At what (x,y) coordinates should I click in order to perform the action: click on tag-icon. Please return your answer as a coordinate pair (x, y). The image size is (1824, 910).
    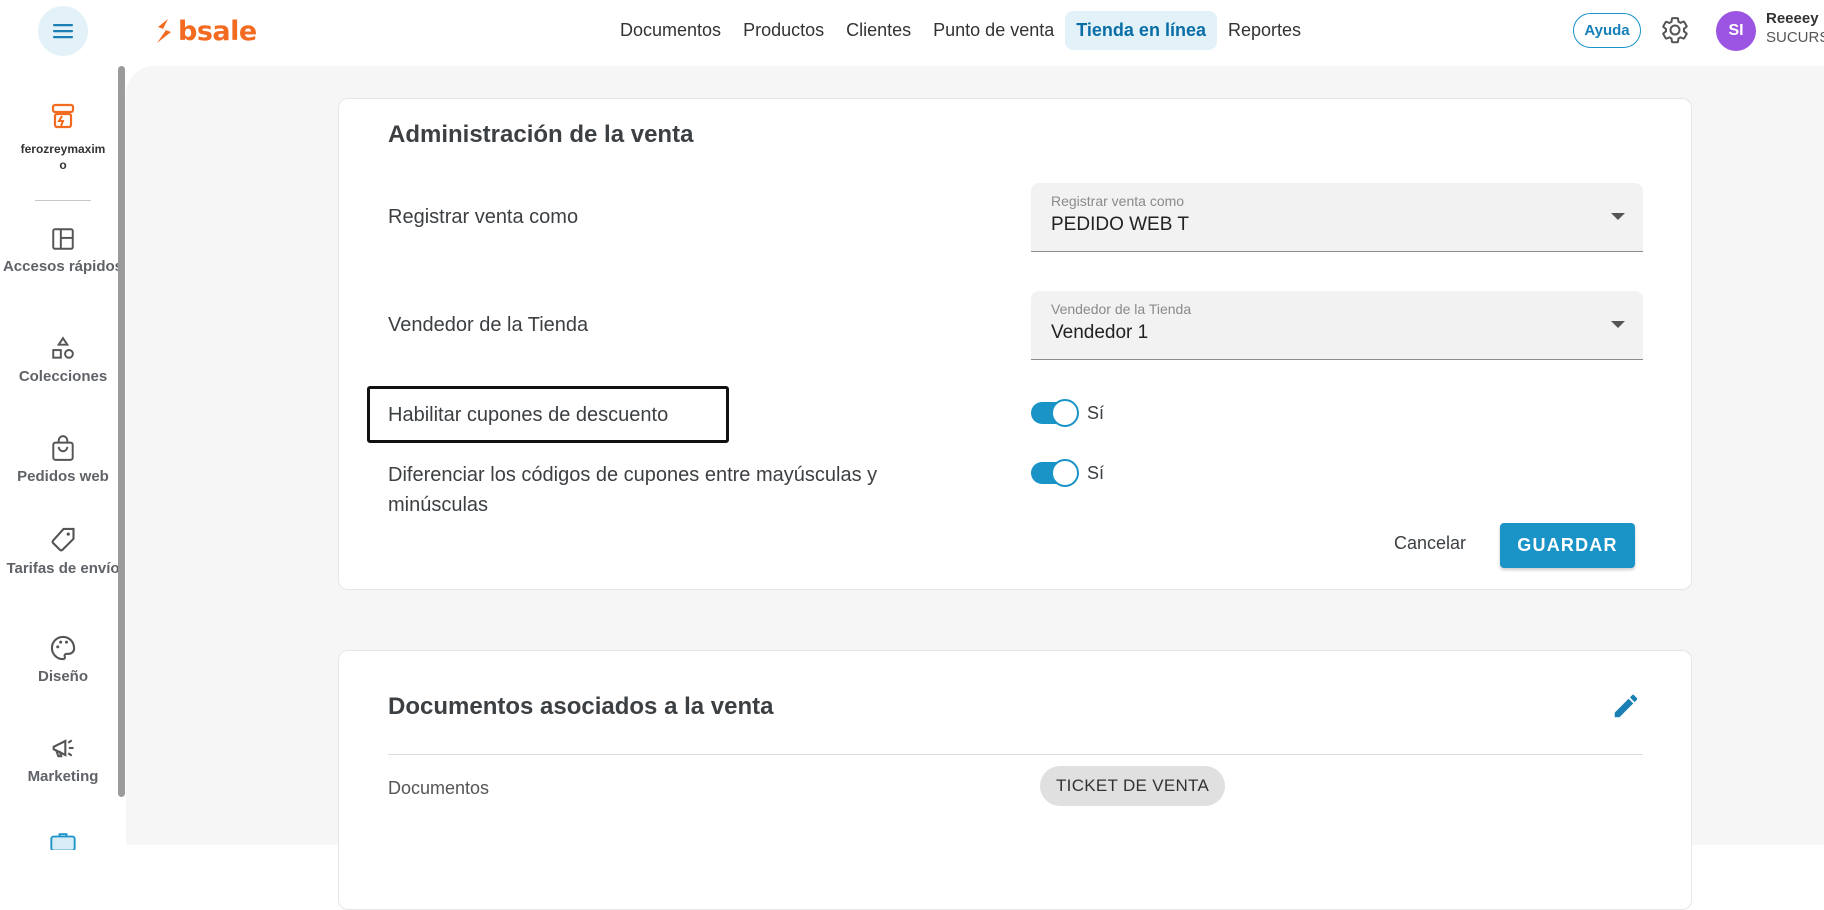
    Looking at the image, I should click on (63, 539).